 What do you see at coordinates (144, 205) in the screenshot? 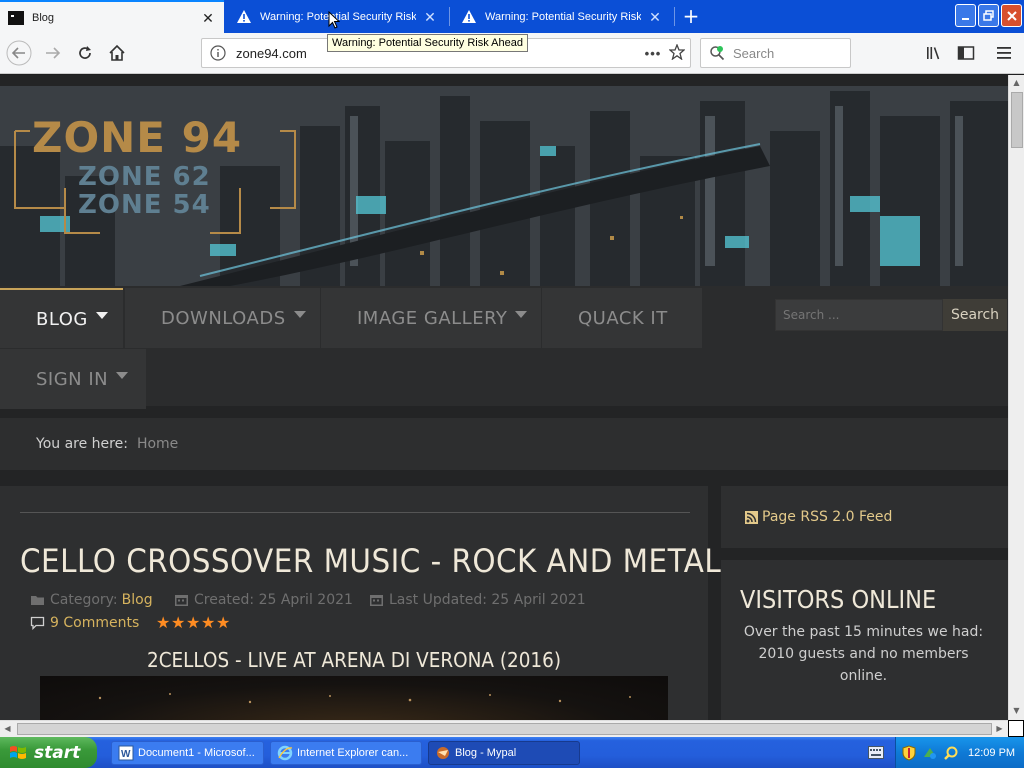
I see `logo-sub-text: ZONE 54` at bounding box center [144, 205].